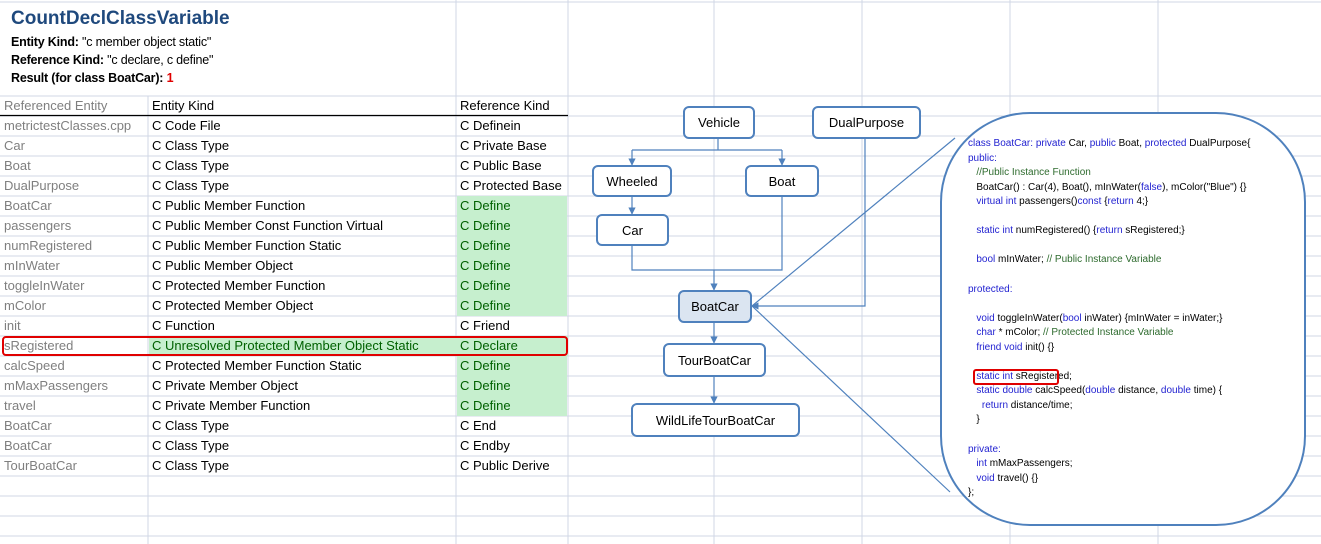 The width and height of the screenshot is (1321, 544). I want to click on code-line: void travel() {}, so click(1003, 478).